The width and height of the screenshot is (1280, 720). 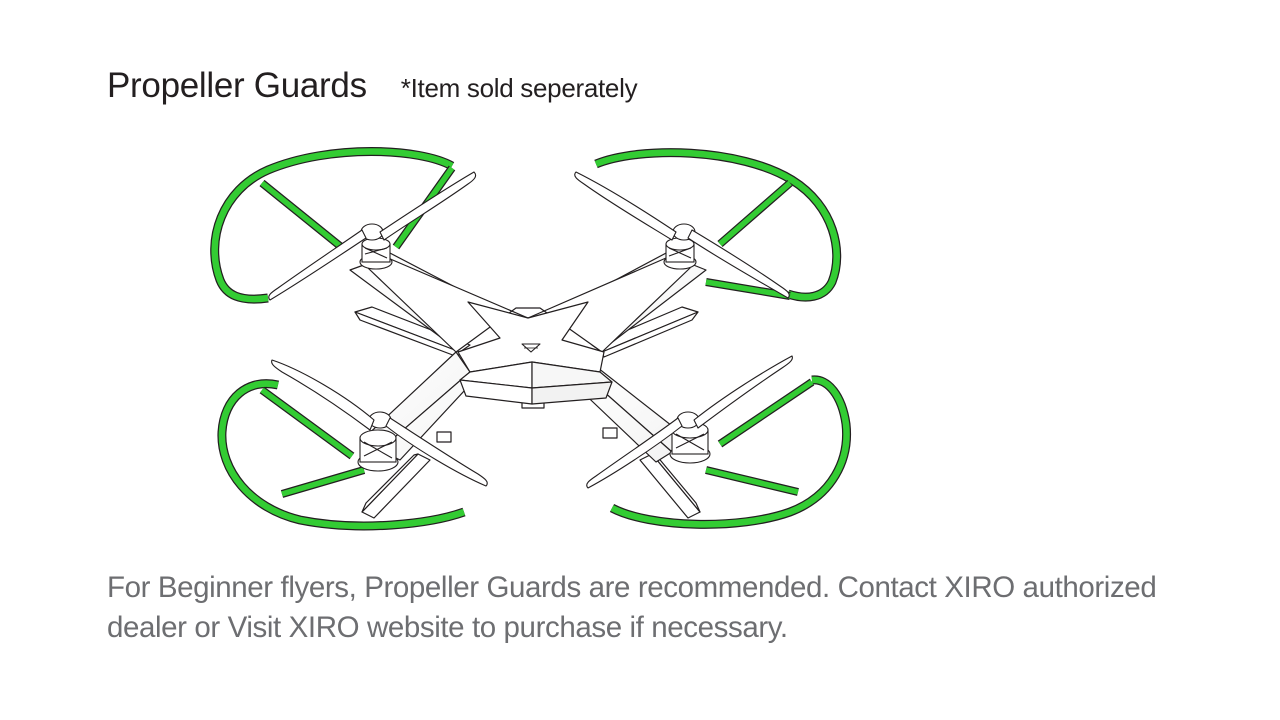 I want to click on page-title: Propeller Guards, so click(x=237, y=85).